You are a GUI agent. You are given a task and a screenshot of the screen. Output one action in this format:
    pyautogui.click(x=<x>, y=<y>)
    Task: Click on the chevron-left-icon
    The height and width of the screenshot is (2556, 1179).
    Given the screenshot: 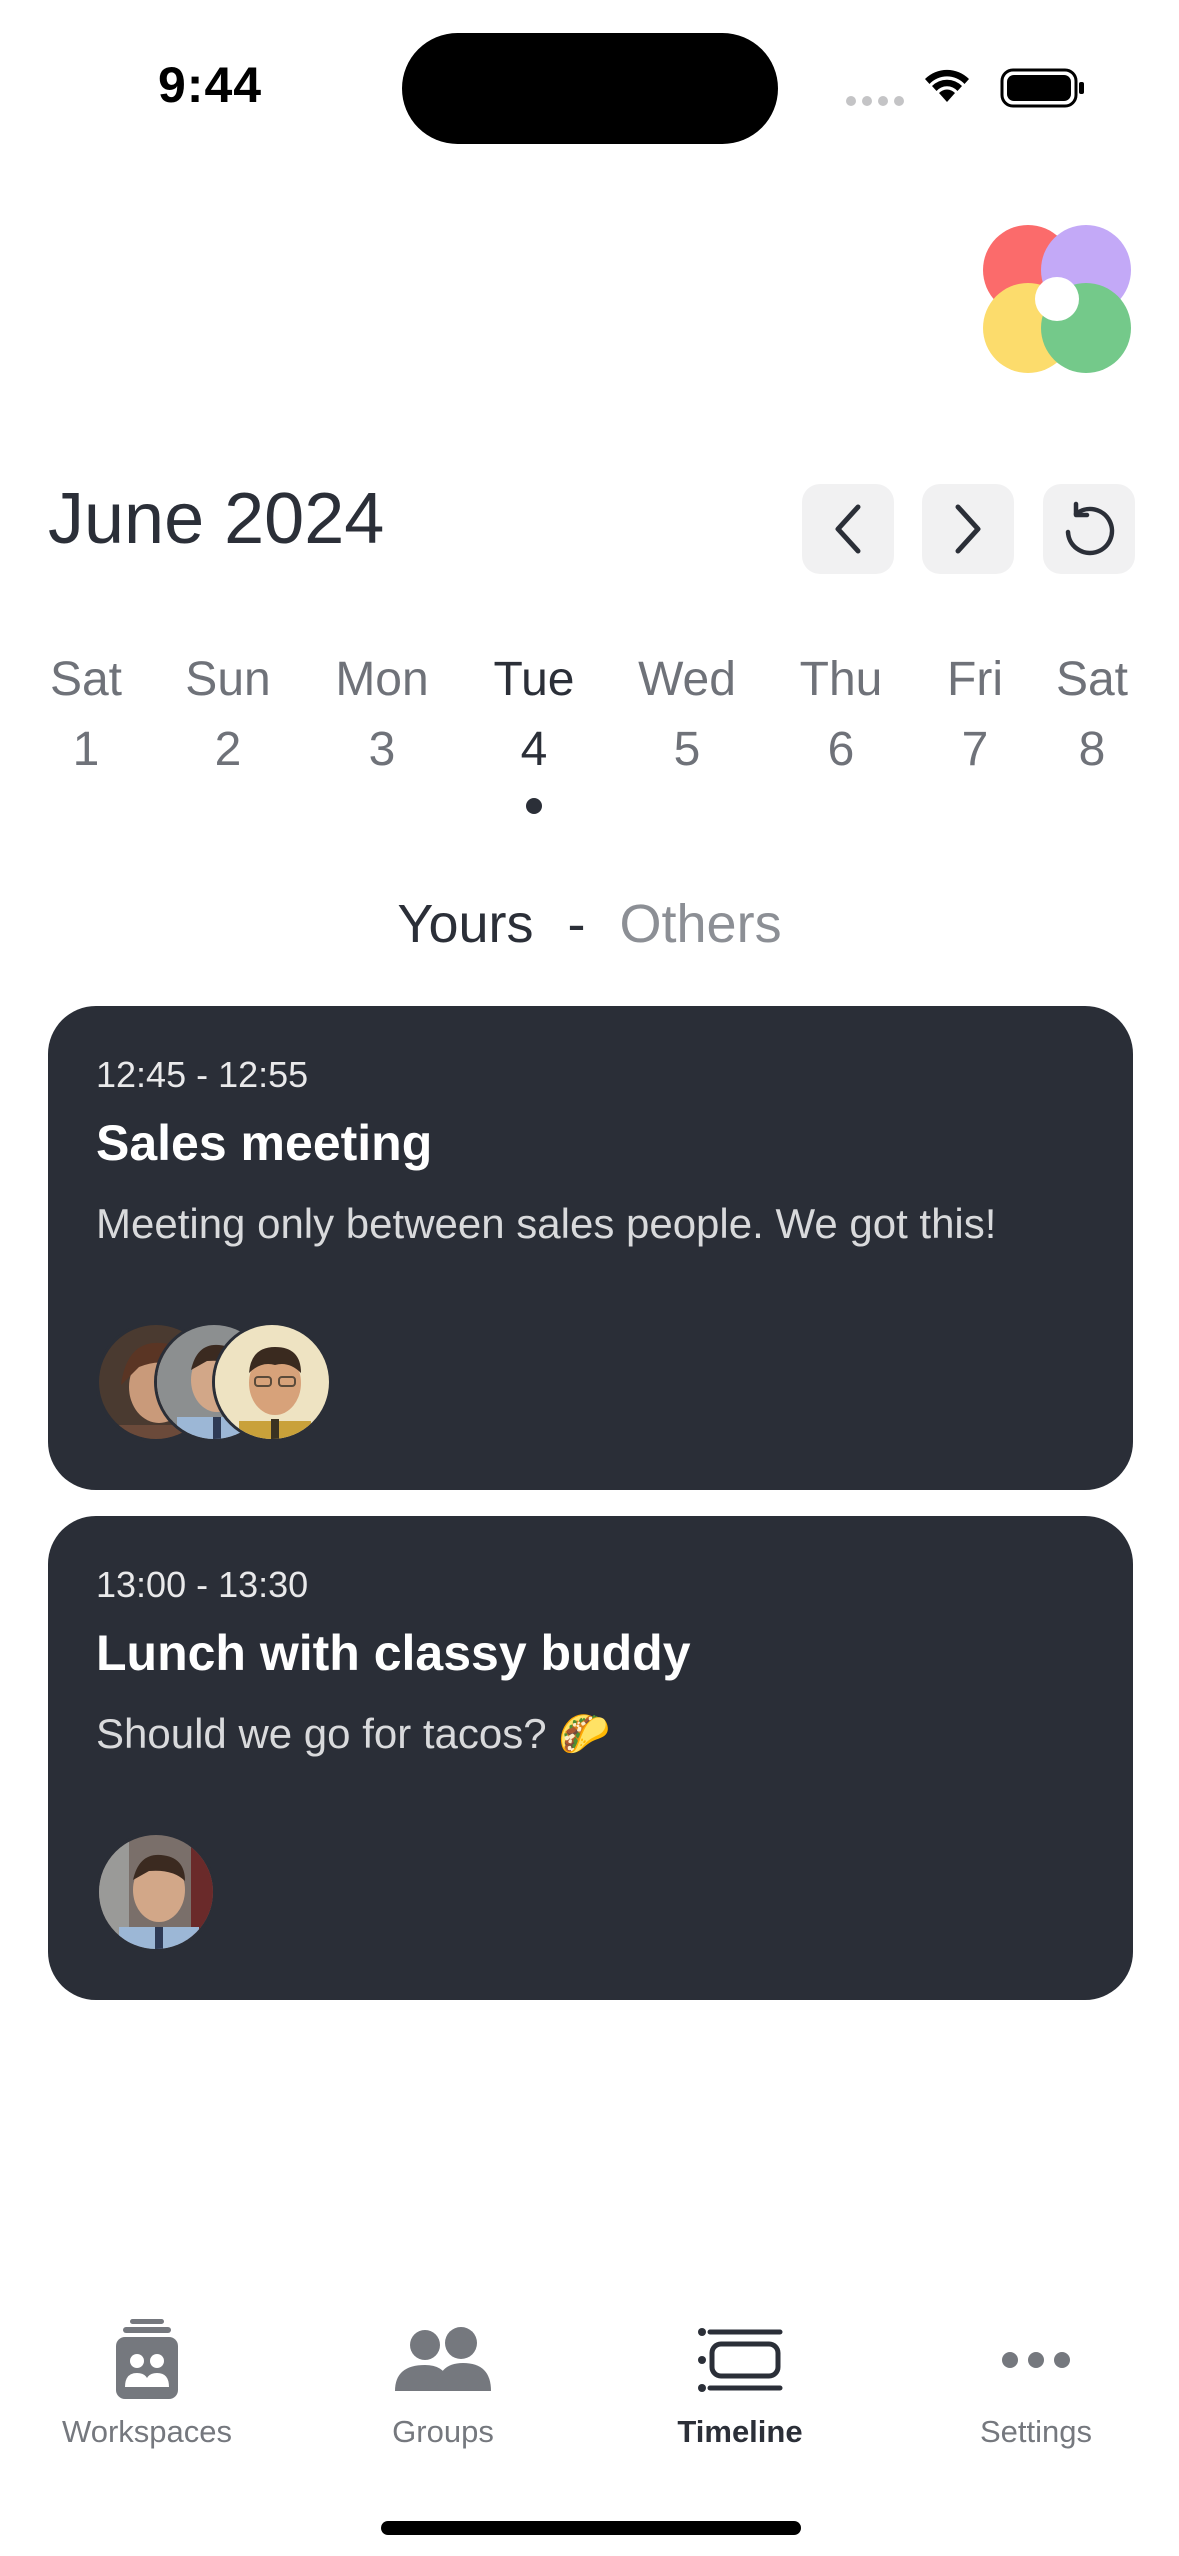 What is the action you would take?
    pyautogui.click(x=848, y=529)
    